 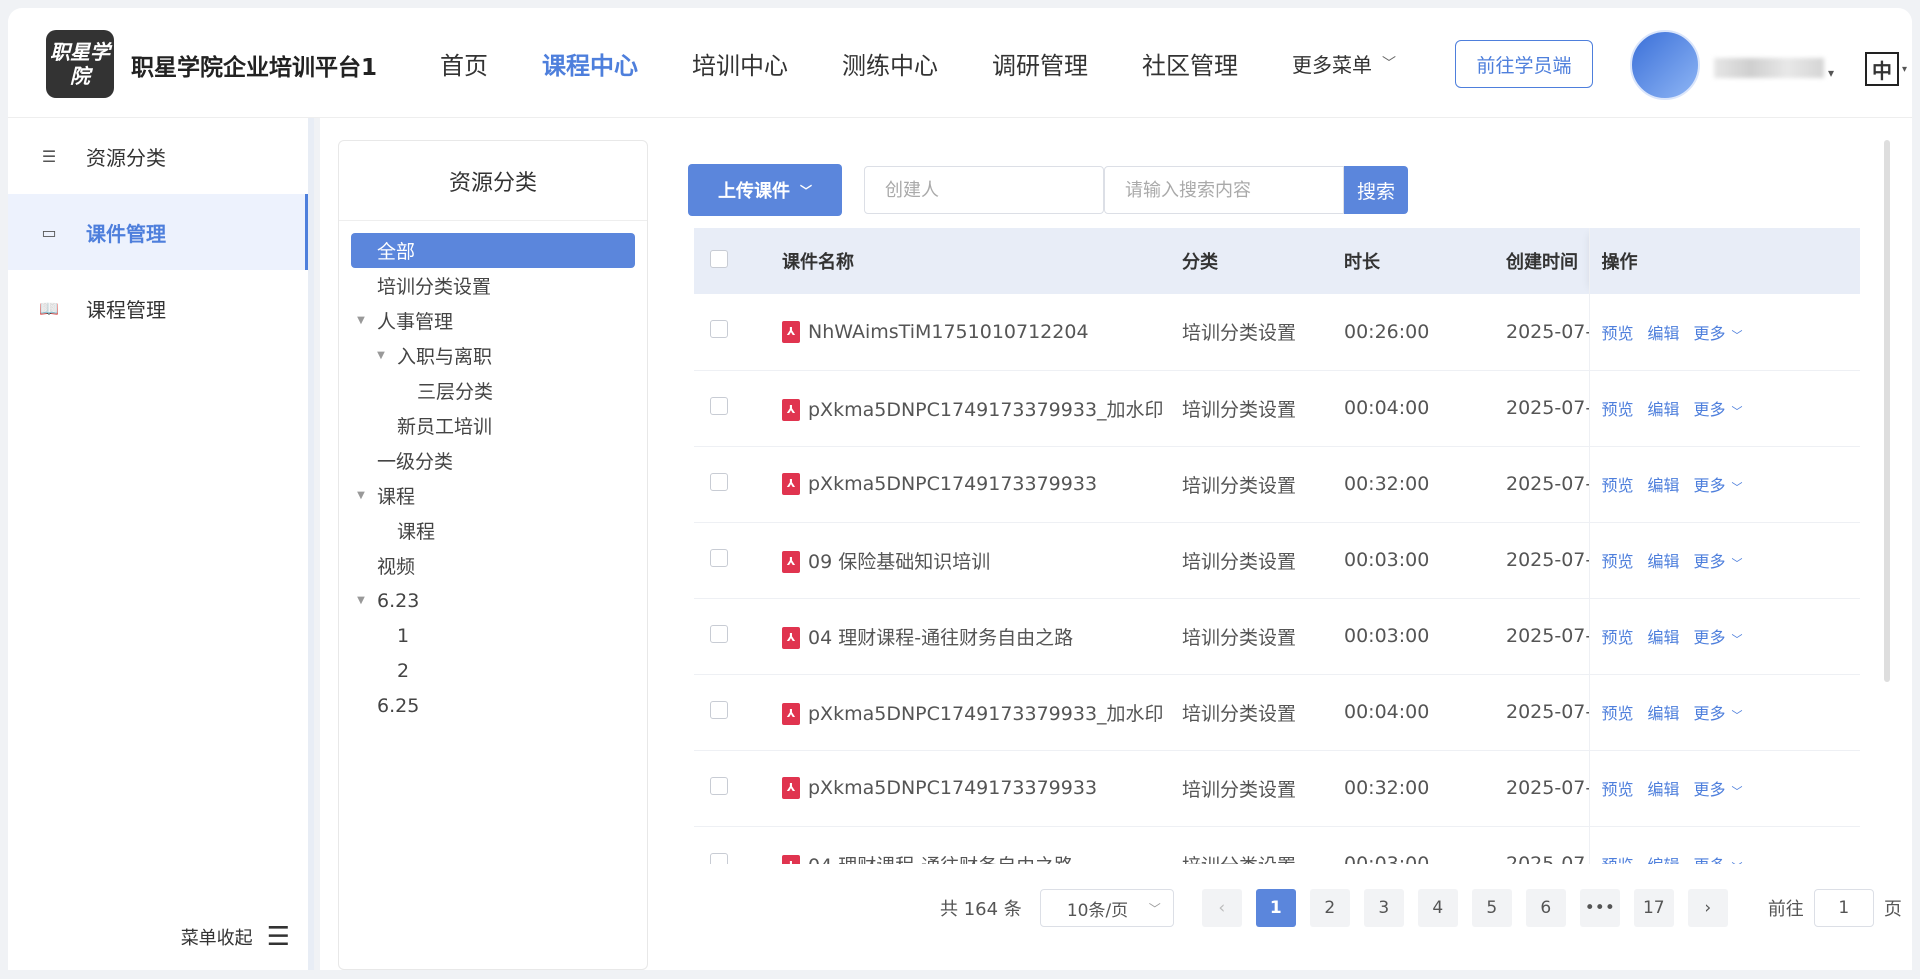 What do you see at coordinates (493, 600) in the screenshot?
I see `tree-node: ▼ 6.23` at bounding box center [493, 600].